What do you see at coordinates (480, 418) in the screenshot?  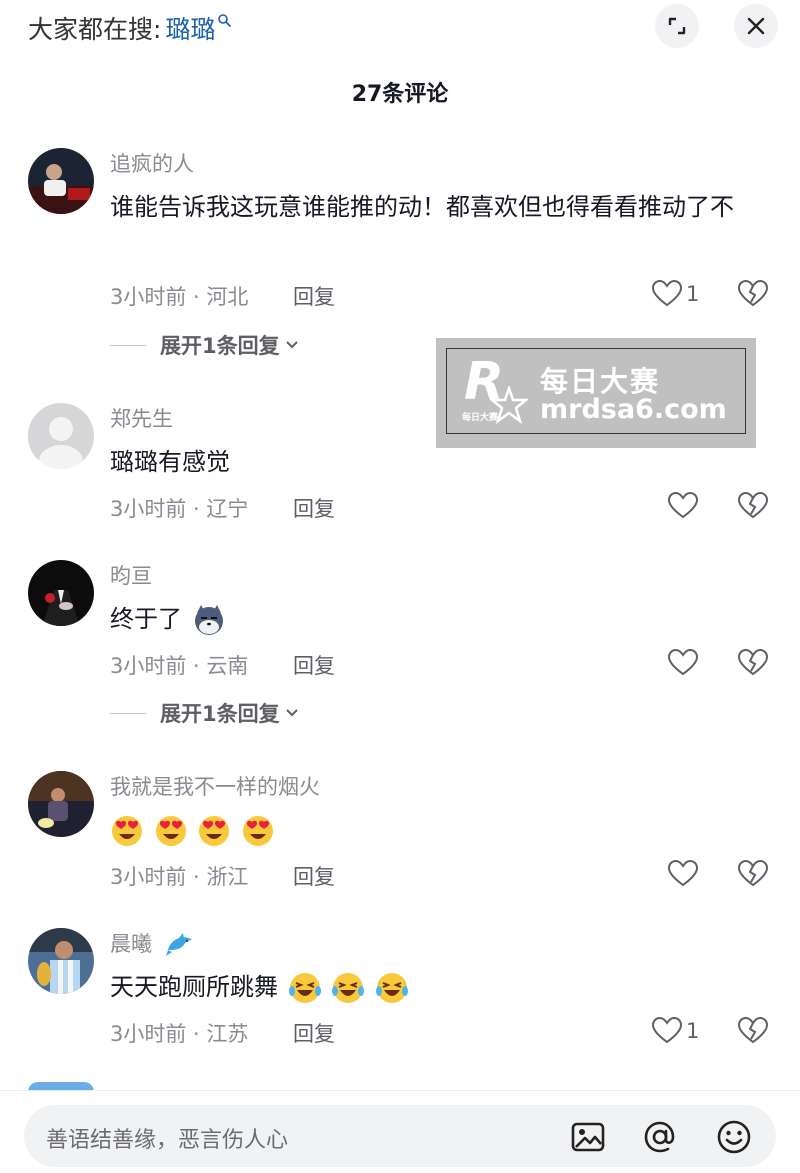 I see `watermark-logo-small: 每日大赛` at bounding box center [480, 418].